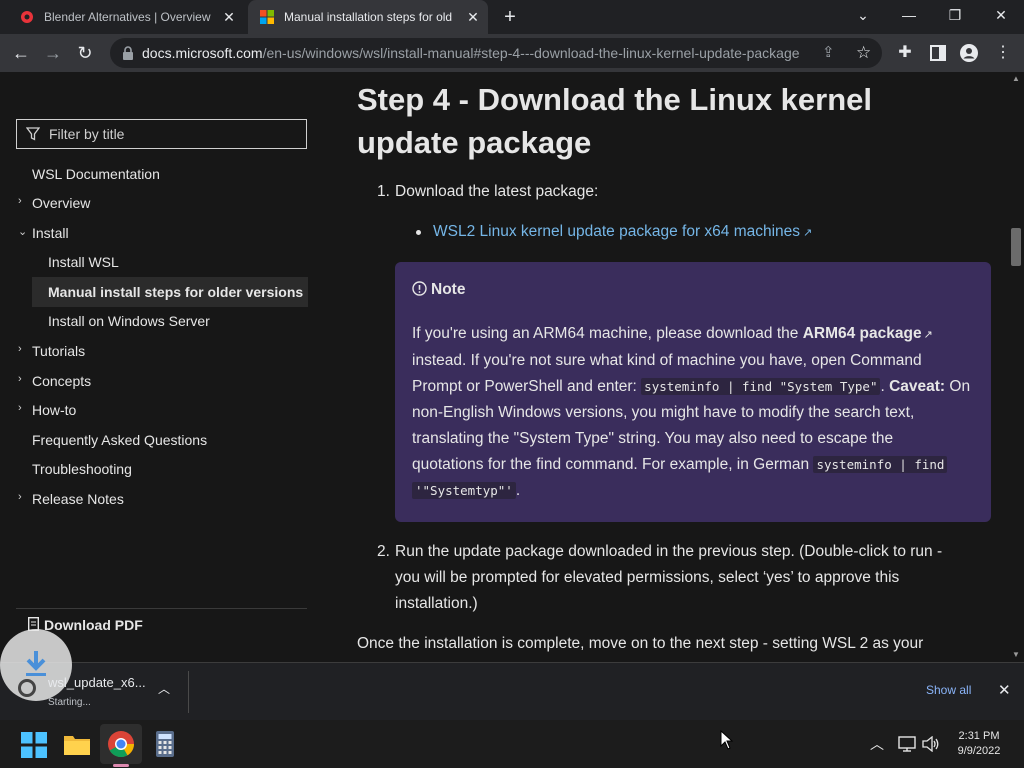  I want to click on toc-item-manual-install-selected: Manual install steps for older versions, so click(170, 292).